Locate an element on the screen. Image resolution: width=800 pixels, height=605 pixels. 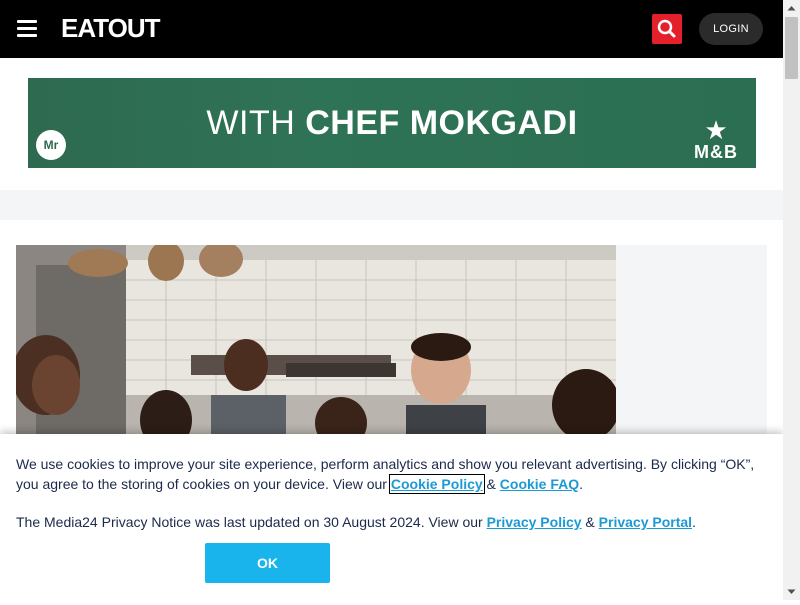
privacy-portal-link: Privacy Portal is located at coordinates (645, 522).